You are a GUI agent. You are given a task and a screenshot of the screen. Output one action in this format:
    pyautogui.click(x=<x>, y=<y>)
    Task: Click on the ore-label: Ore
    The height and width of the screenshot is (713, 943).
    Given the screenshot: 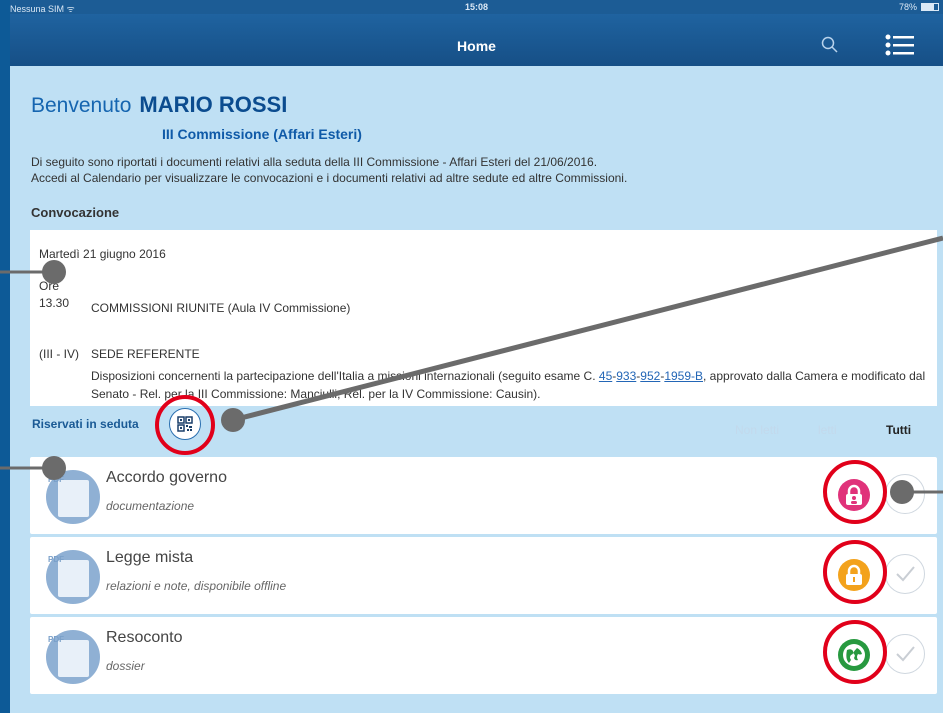 What is the action you would take?
    pyautogui.click(x=49, y=286)
    